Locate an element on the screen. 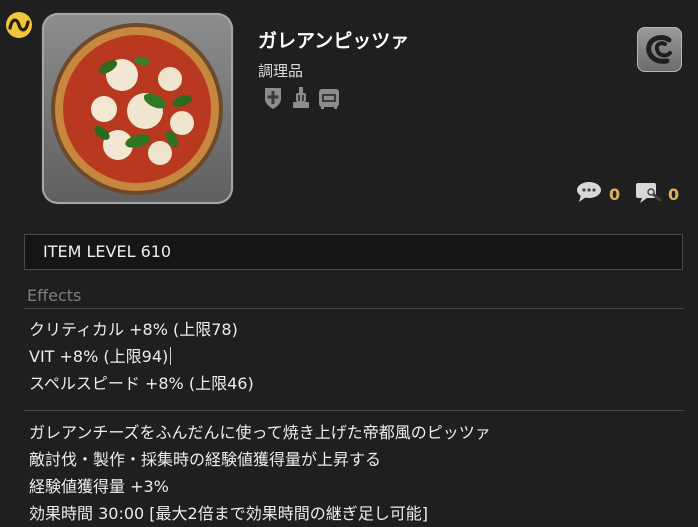  comment-count: 0 is located at coordinates (615, 194).